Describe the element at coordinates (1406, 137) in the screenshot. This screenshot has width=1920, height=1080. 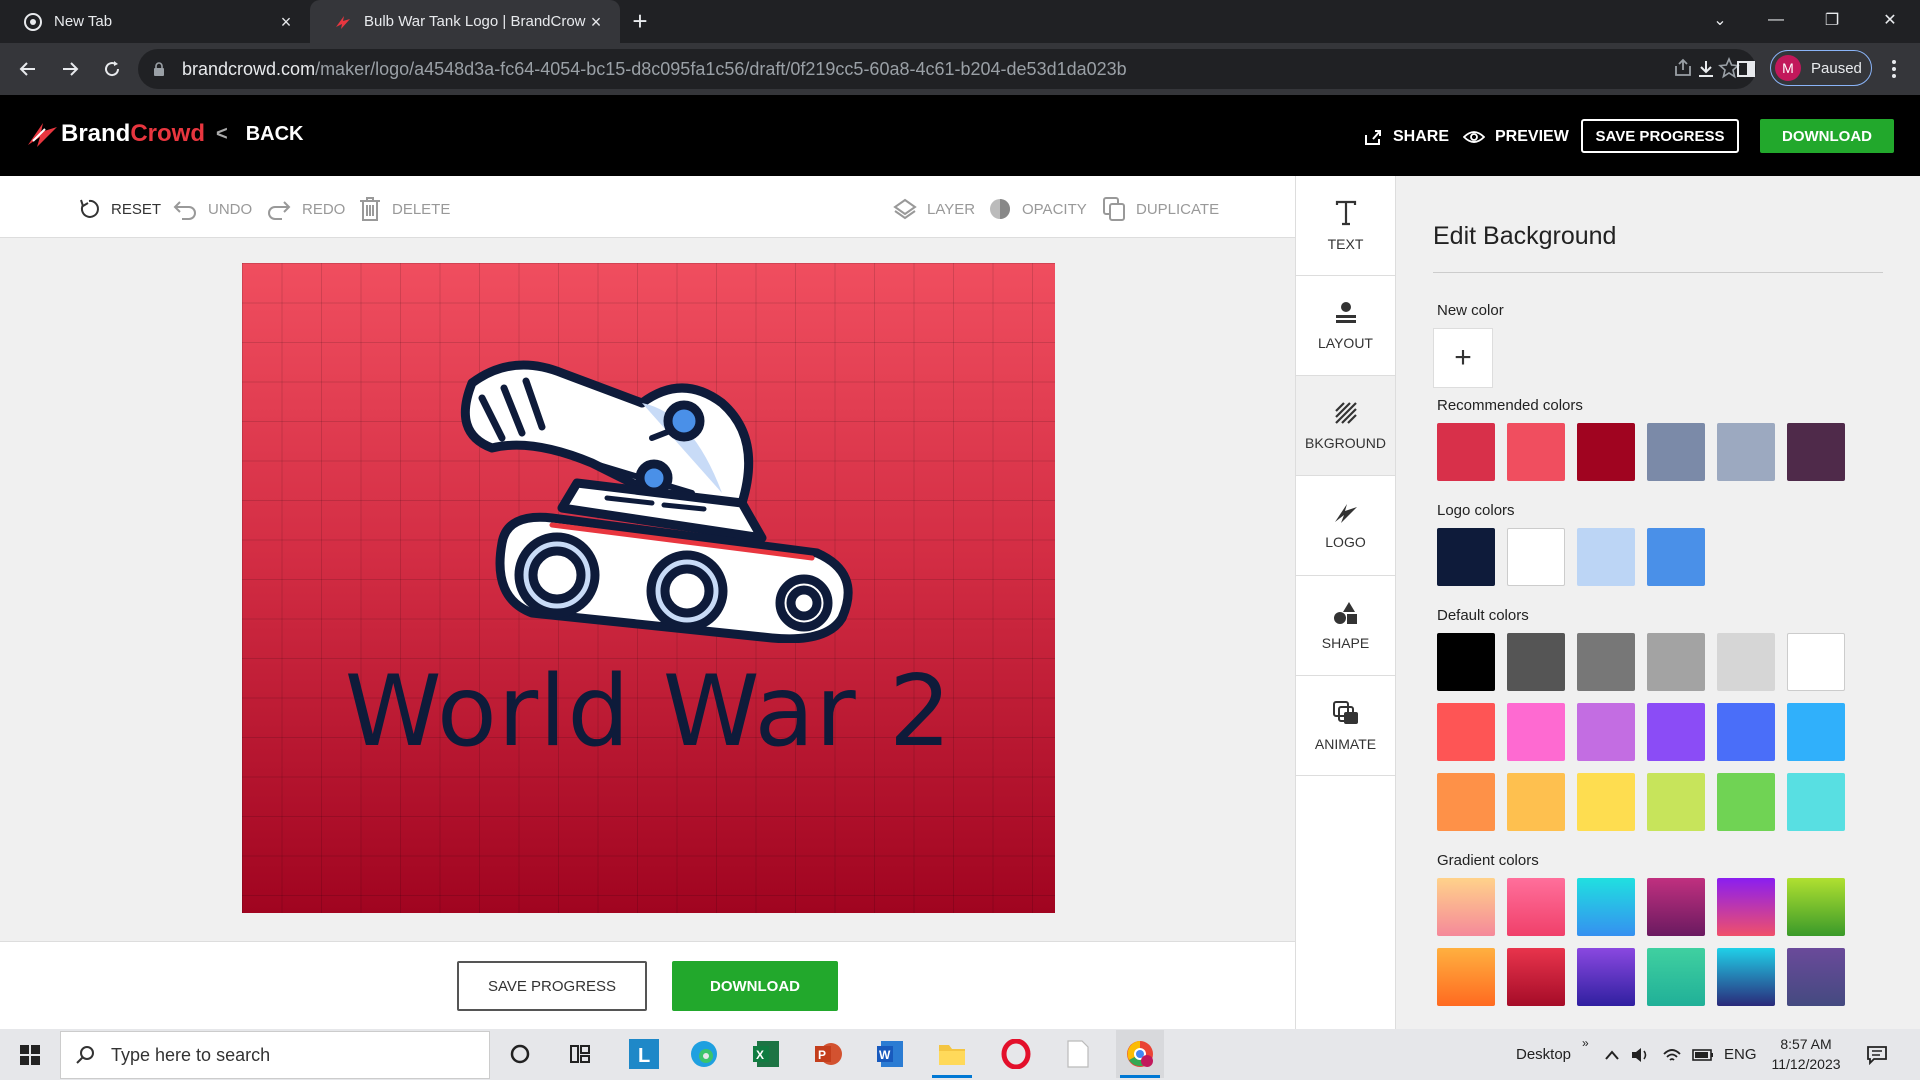
I see `share-button: SHARE` at that location.